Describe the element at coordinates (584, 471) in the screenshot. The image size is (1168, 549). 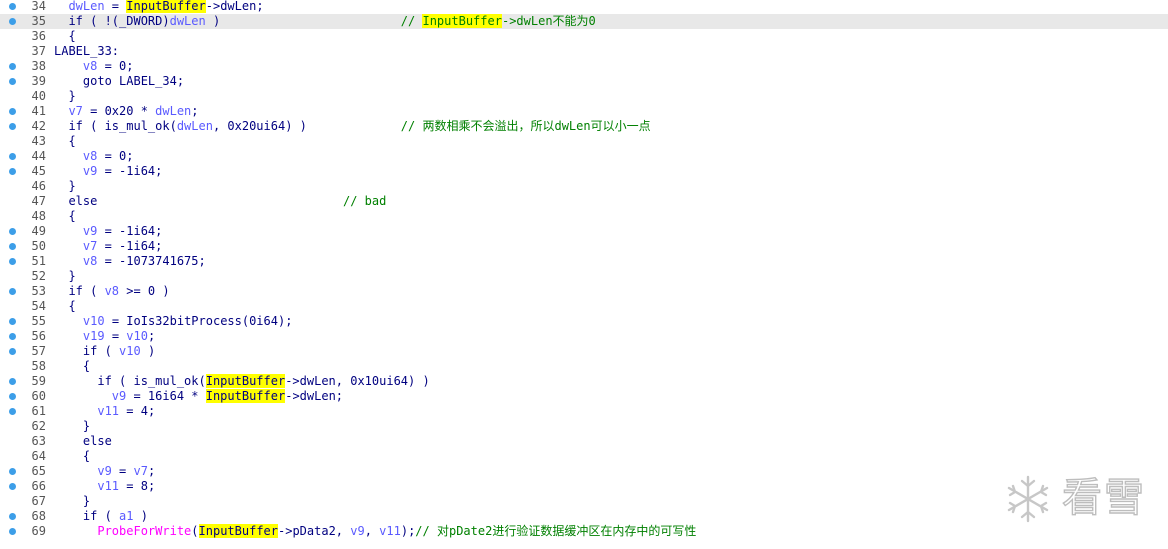
I see `code-line: 65 v9 = v7;` at that location.